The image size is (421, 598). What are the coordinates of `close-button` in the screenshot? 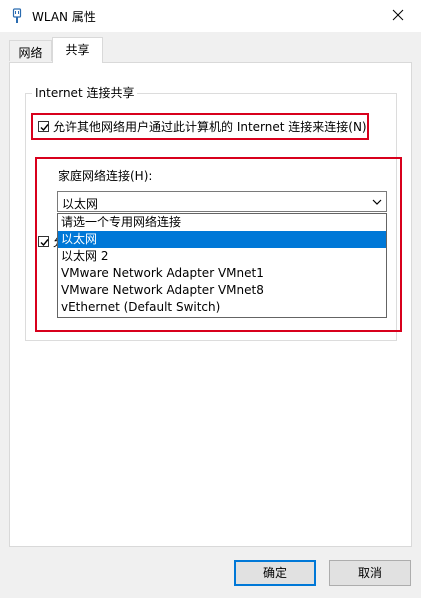 It's located at (398, 16).